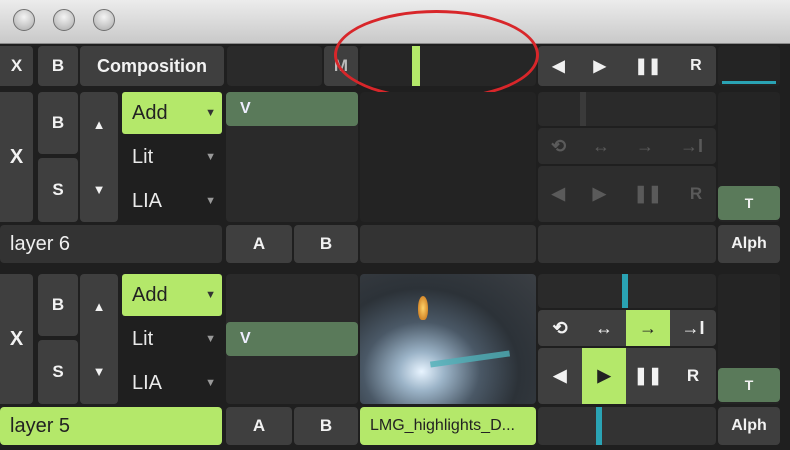 This screenshot has height=450, width=790. I want to click on layer6-clip-scrub, so click(627, 244).